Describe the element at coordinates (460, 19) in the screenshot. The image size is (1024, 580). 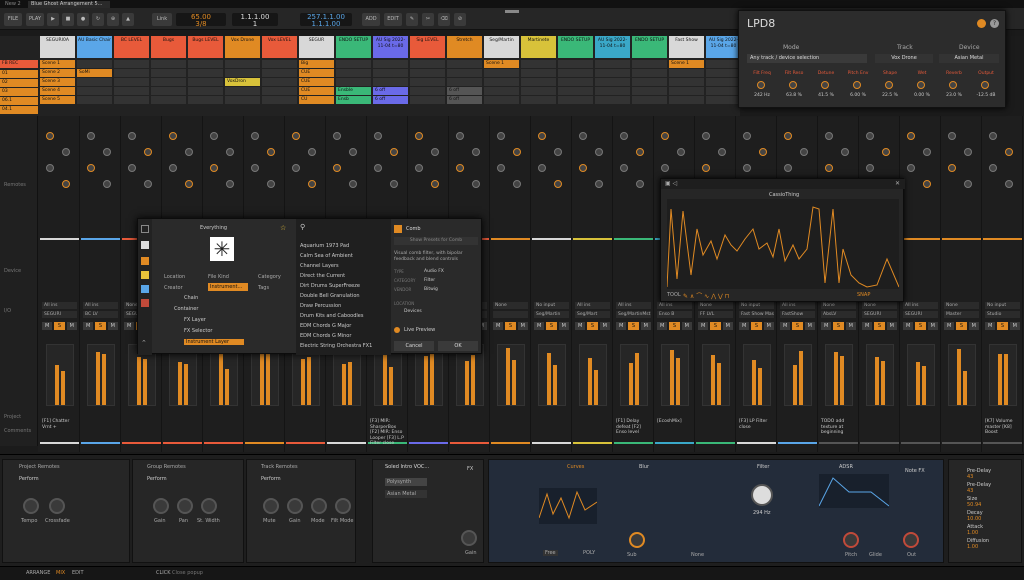
I see `slice-icon: ⊘` at that location.